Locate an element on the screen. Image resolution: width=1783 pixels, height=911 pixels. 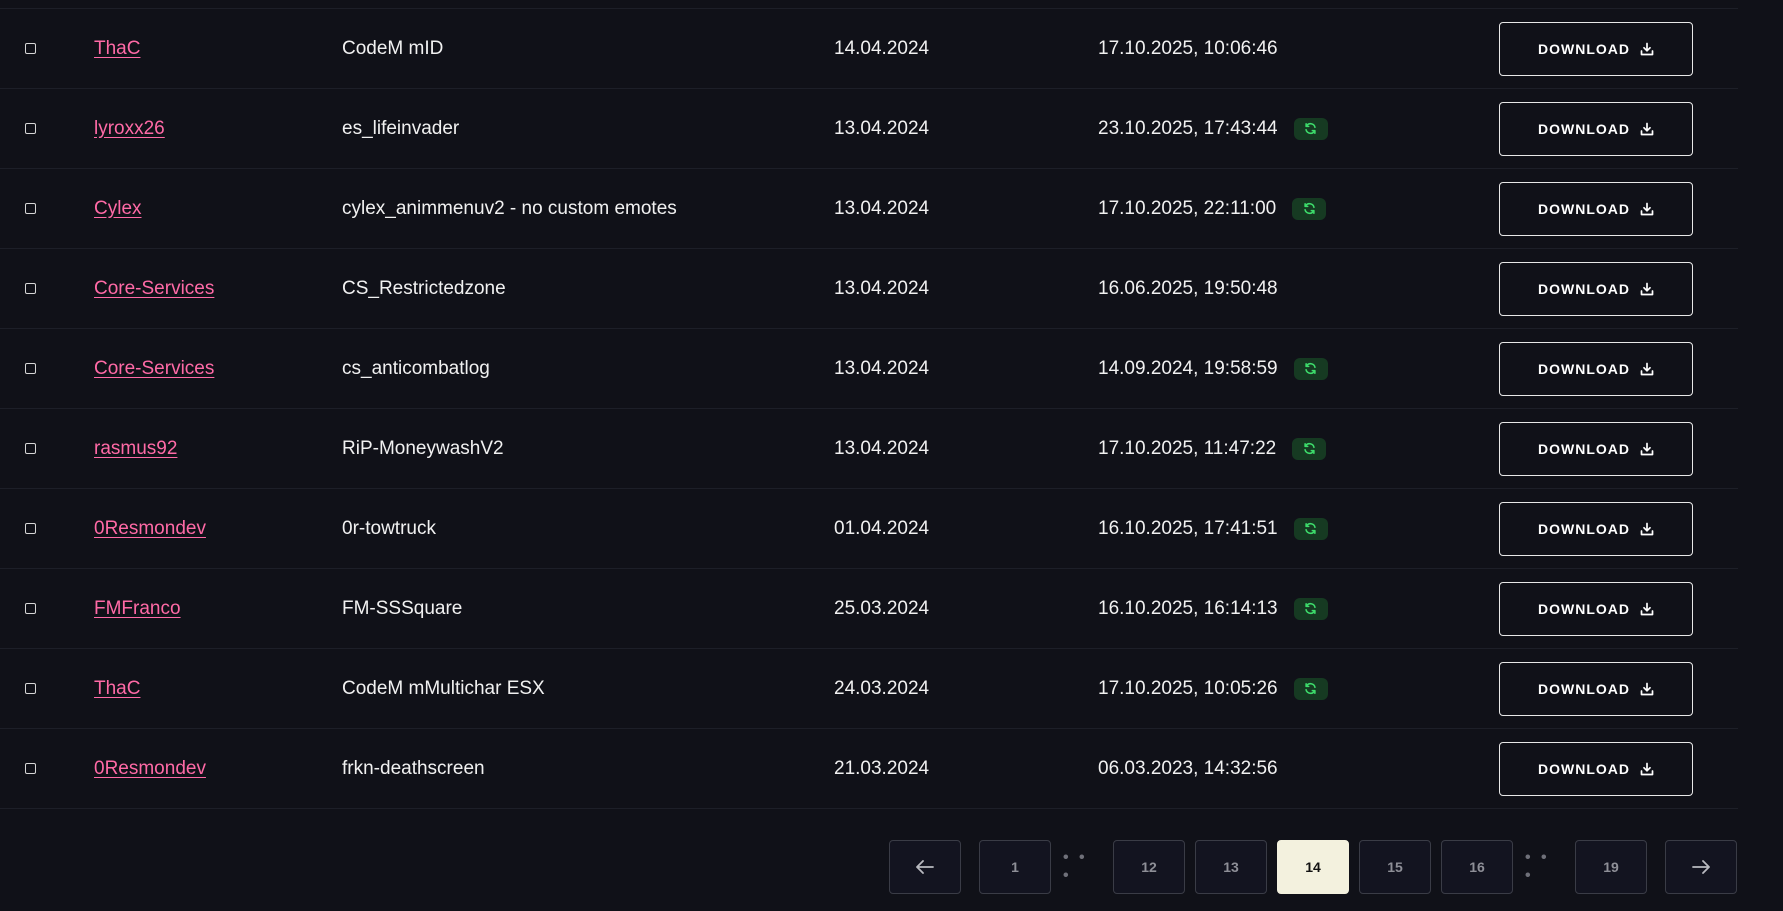
arrow-left-icon is located at coordinates (925, 867).